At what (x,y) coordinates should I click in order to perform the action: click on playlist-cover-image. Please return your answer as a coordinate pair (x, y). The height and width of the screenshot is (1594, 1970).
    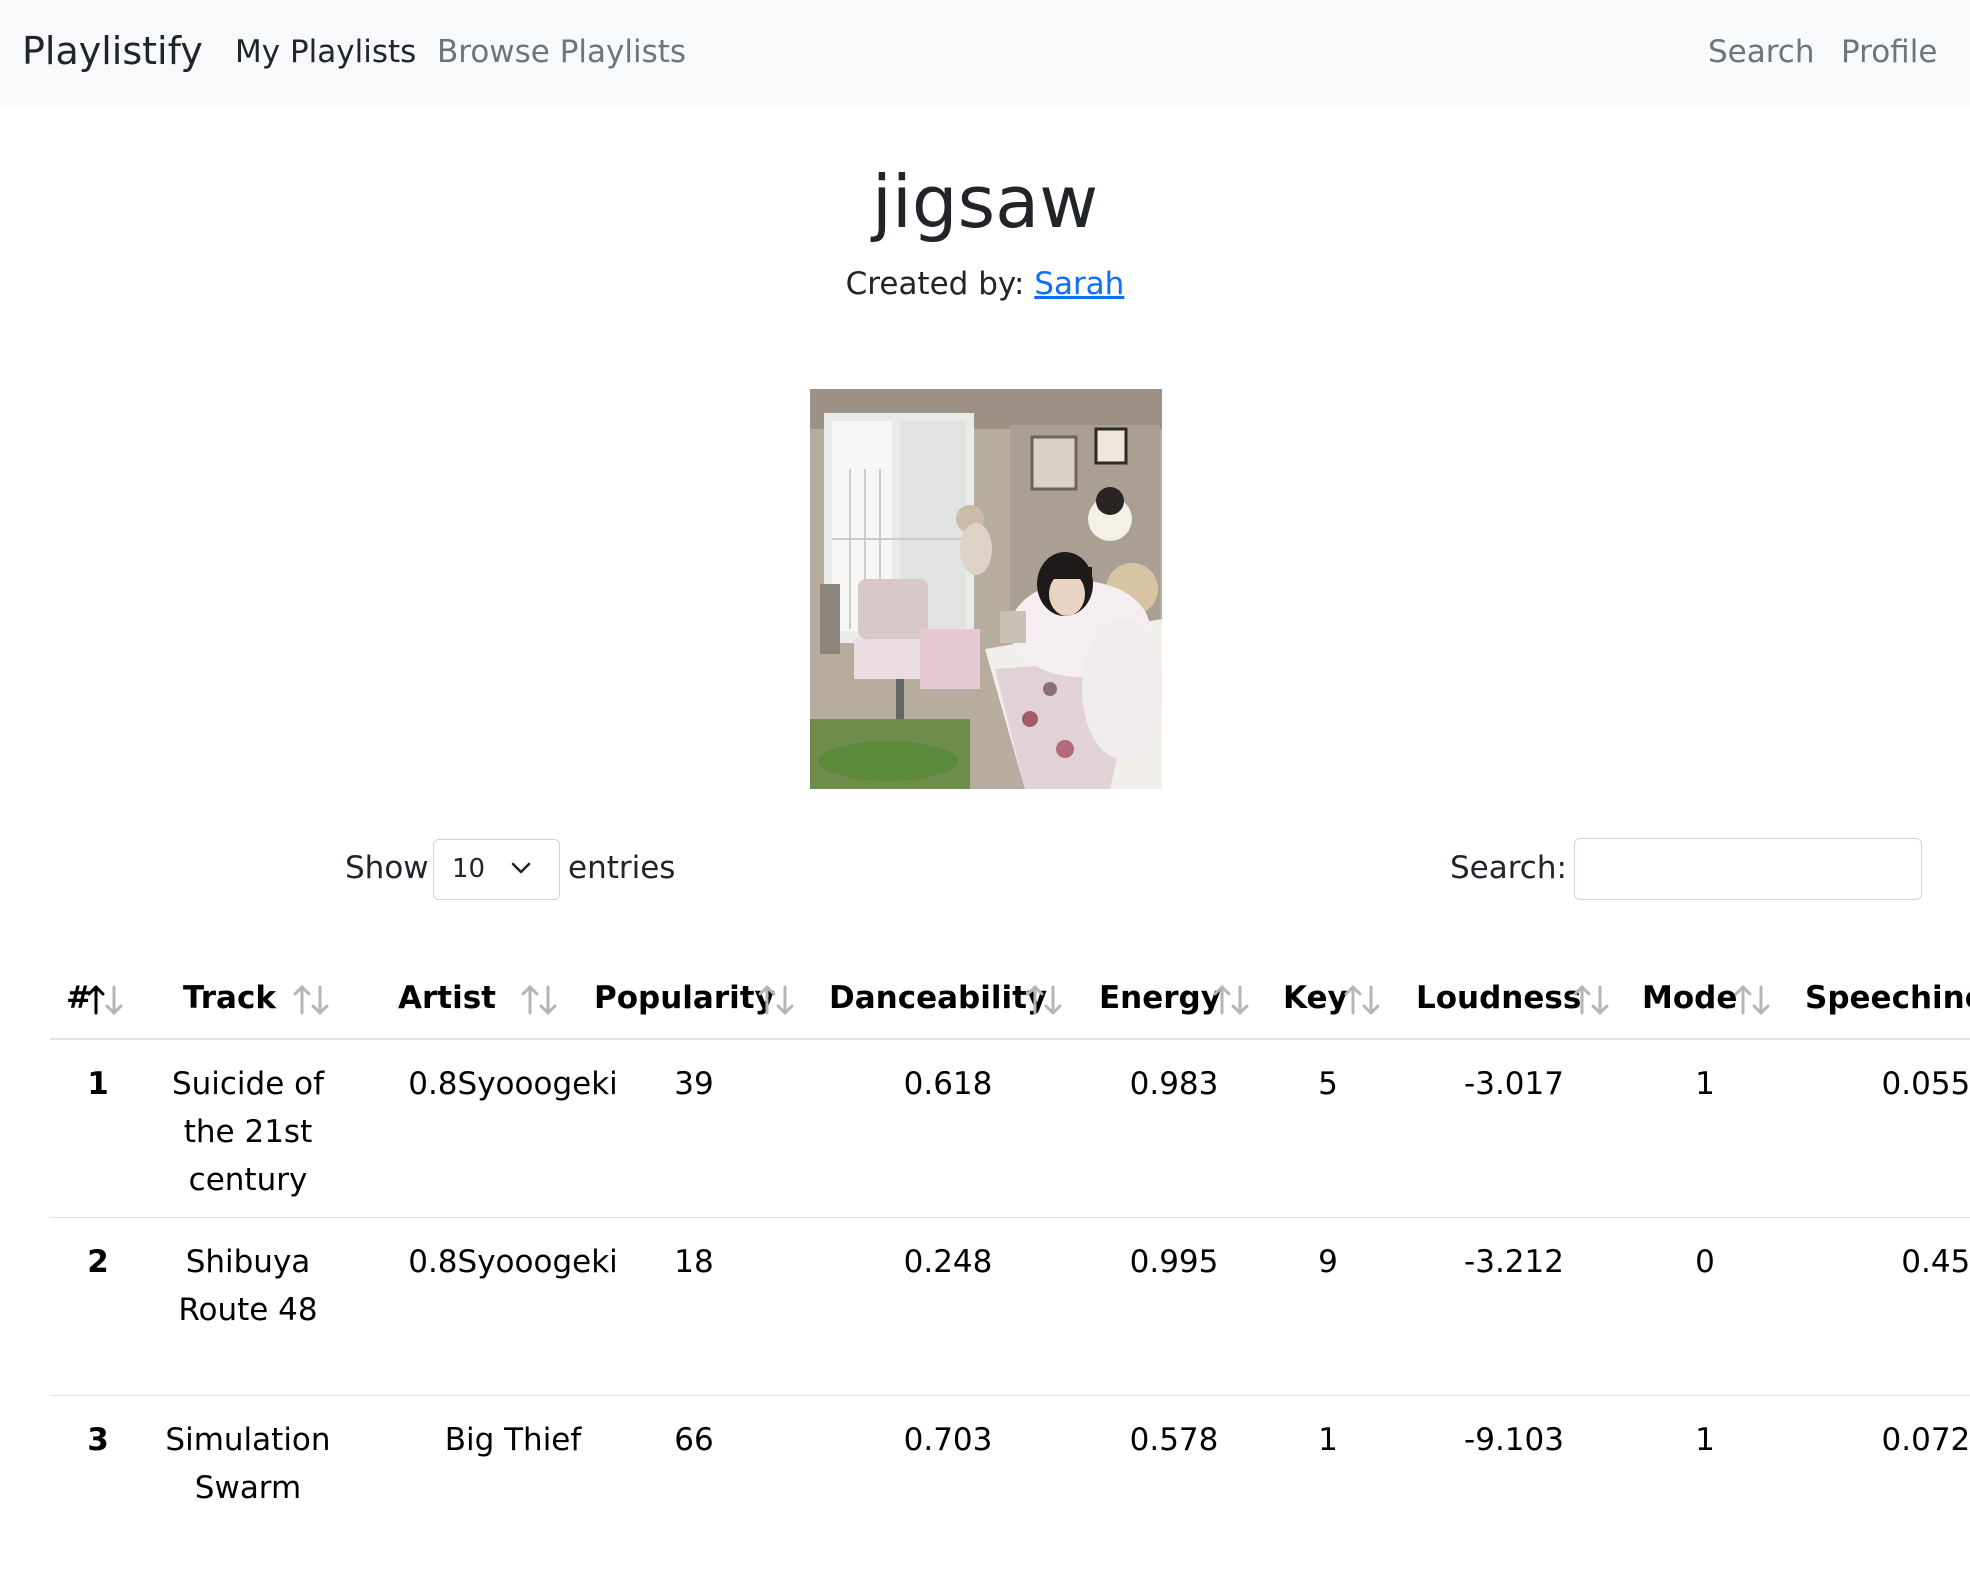
    Looking at the image, I should click on (986, 589).